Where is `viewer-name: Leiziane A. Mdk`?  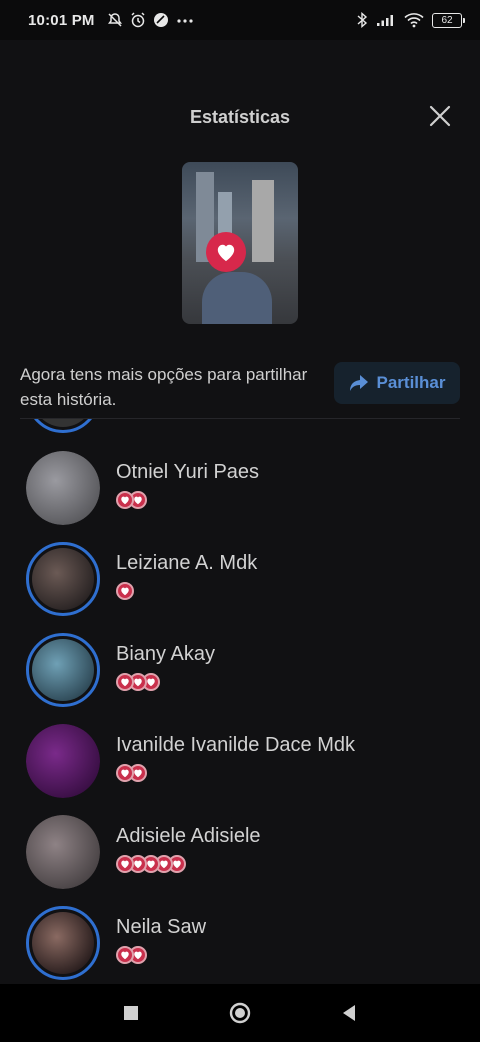 viewer-name: Leiziane A. Mdk is located at coordinates (187, 563).